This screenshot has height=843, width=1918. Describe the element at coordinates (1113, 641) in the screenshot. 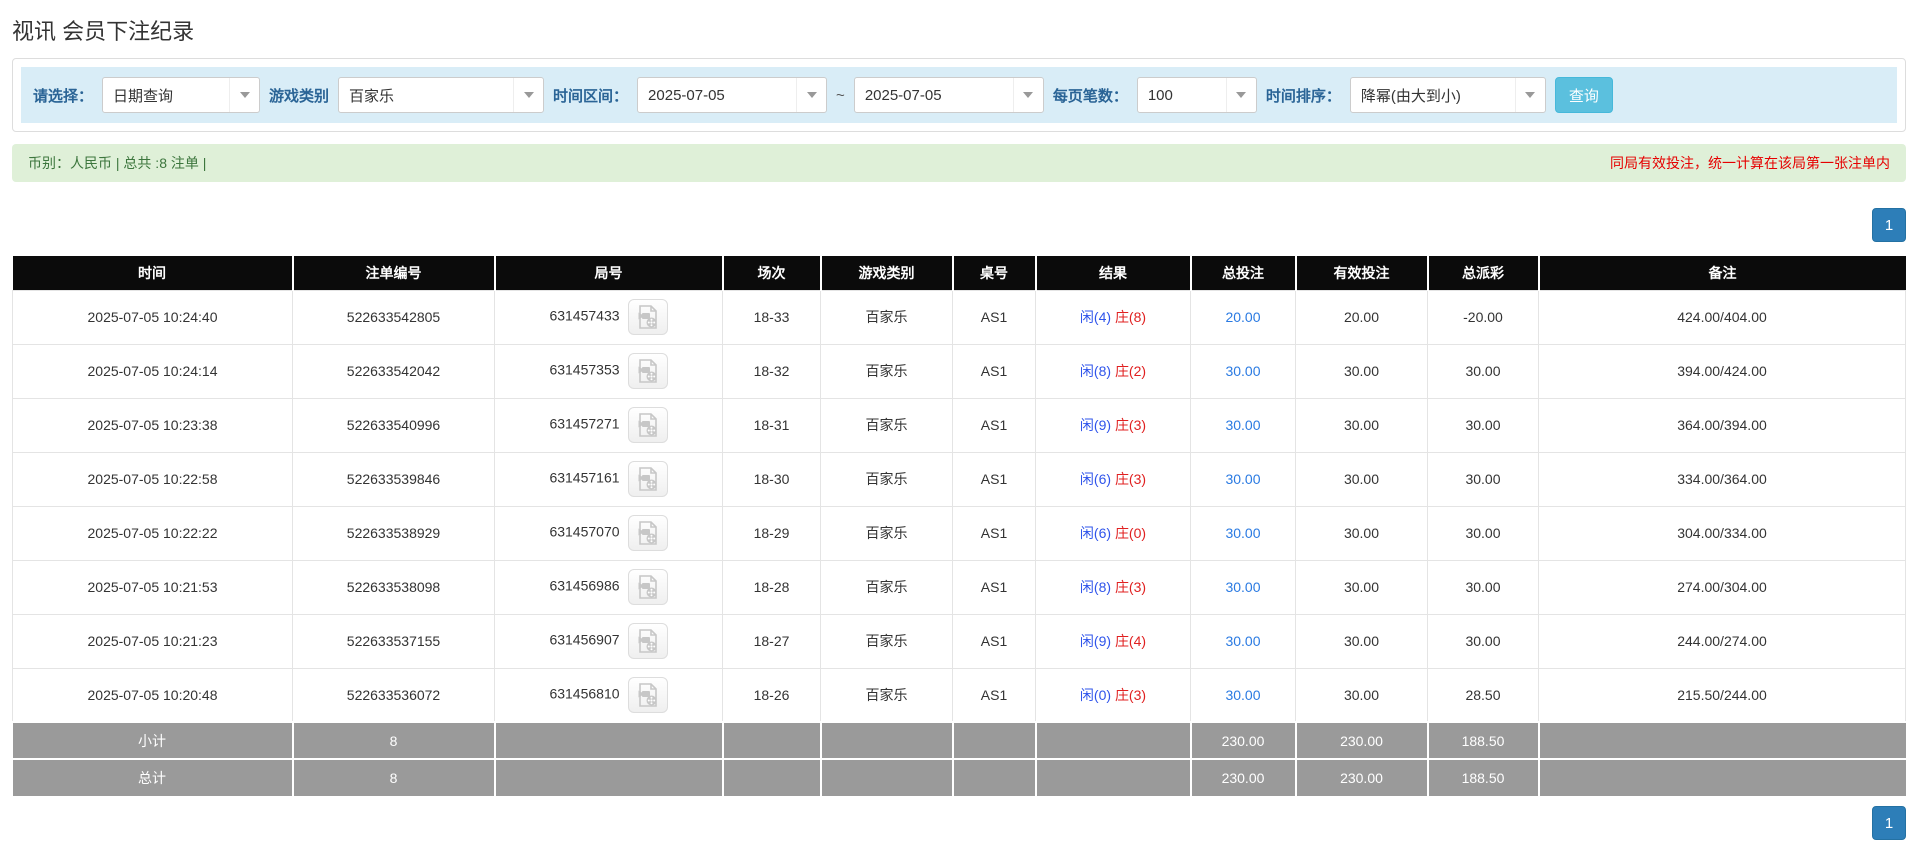

I see `cell-result: 闲(9) 庄(4)` at that location.